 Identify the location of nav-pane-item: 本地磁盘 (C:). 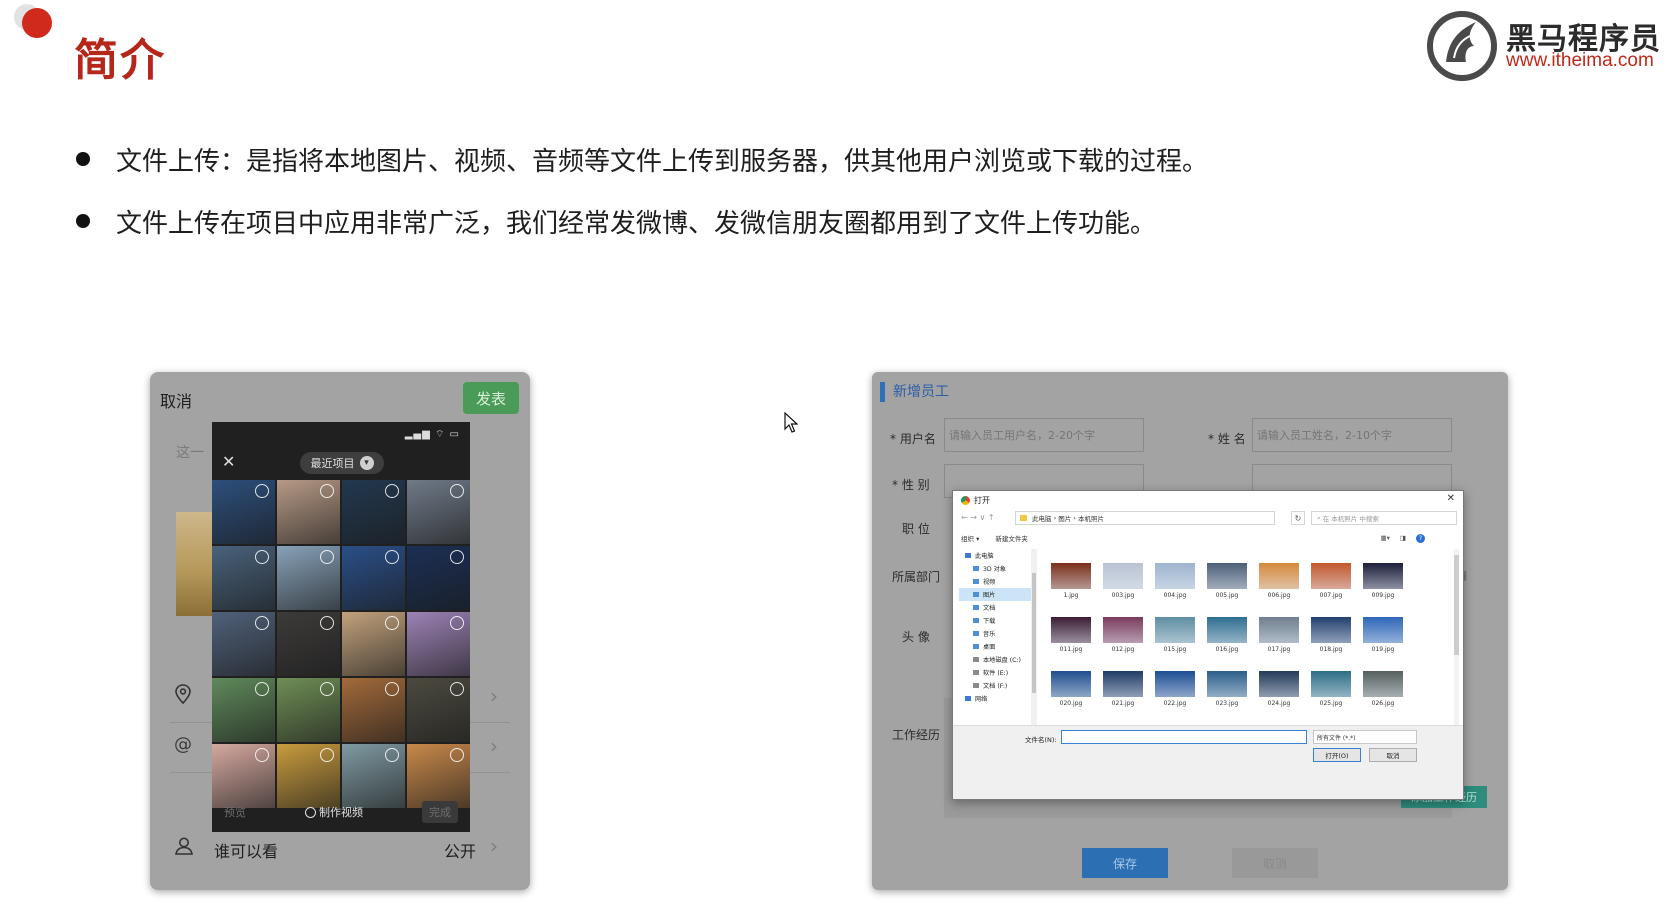
(997, 659).